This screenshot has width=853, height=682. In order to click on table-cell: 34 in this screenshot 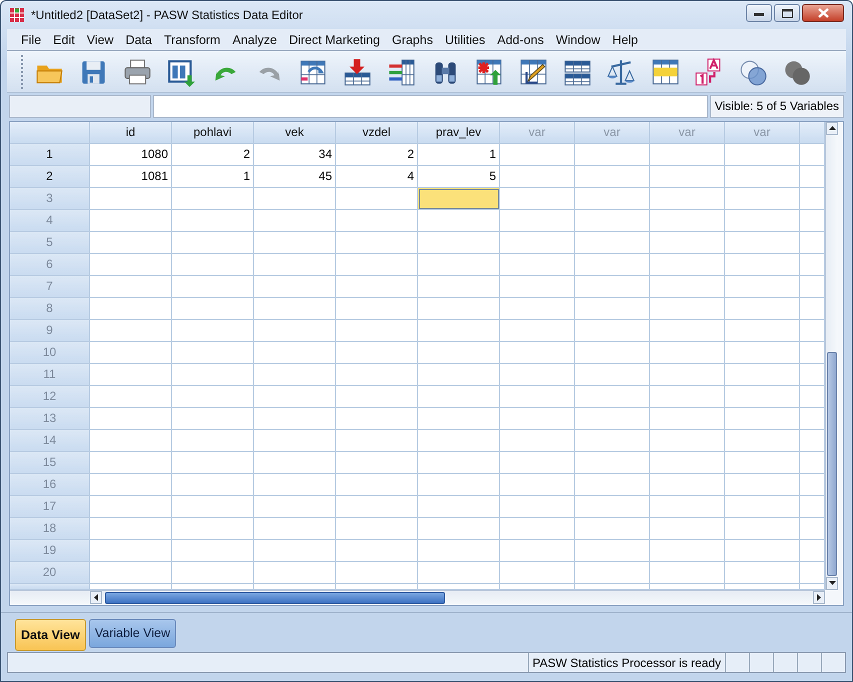, I will do `click(295, 155)`.